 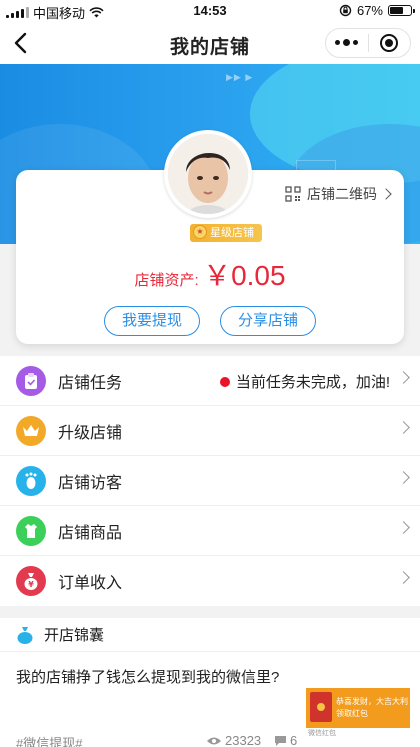 I want to click on comment-icon, so click(x=280, y=740).